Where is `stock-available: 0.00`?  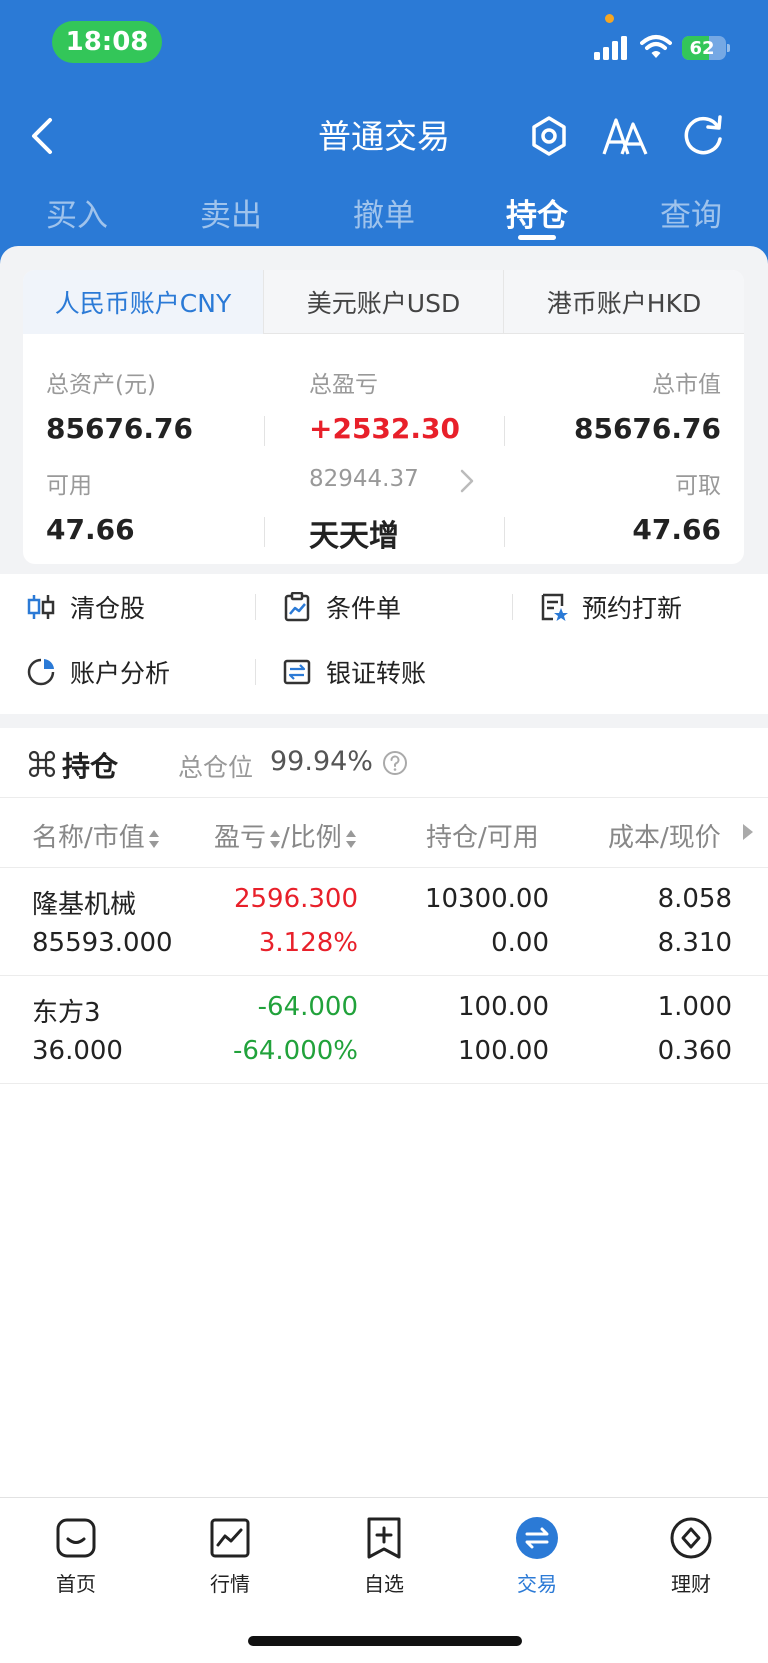 stock-available: 0.00 is located at coordinates (520, 943).